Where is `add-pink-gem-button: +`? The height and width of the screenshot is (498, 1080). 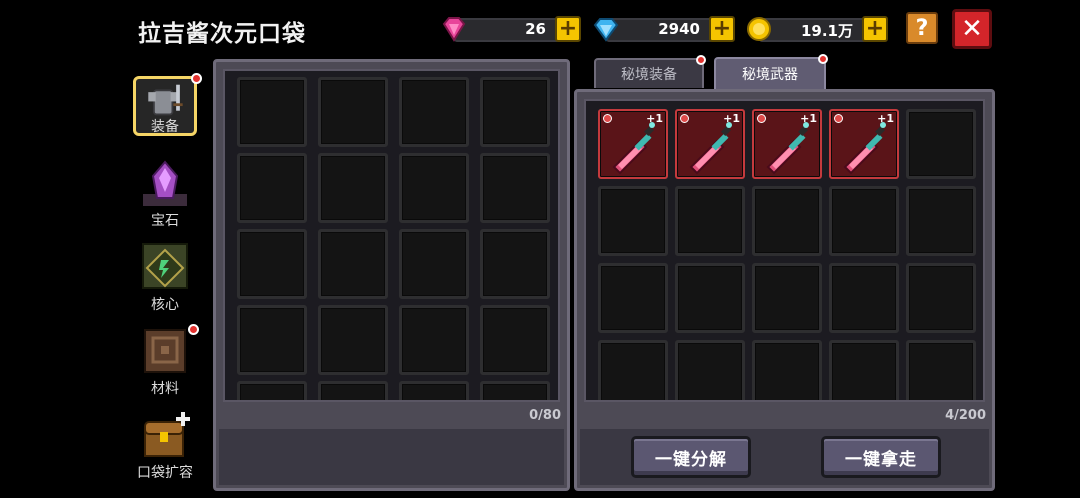 add-pink-gem-button: + is located at coordinates (568, 29).